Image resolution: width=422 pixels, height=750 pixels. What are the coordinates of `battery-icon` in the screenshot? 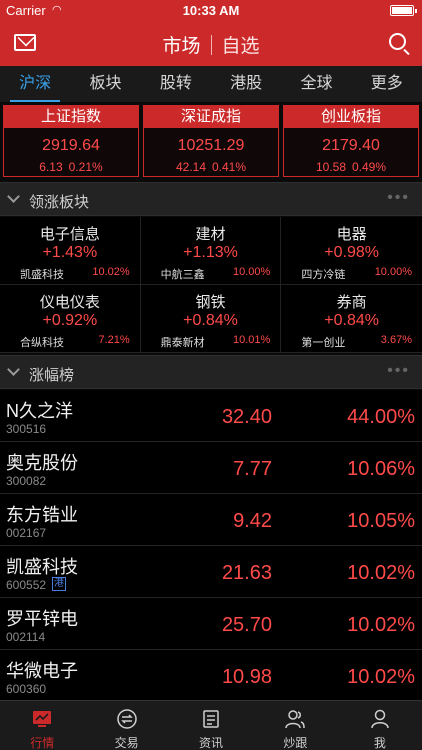 It's located at (403, 10).